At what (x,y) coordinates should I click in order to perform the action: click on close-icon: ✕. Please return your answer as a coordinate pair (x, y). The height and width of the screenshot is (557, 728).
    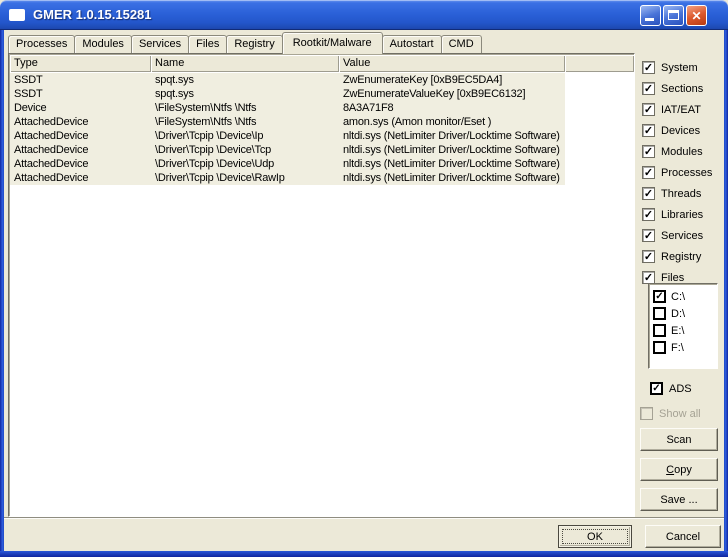
    Looking at the image, I should click on (696, 15).